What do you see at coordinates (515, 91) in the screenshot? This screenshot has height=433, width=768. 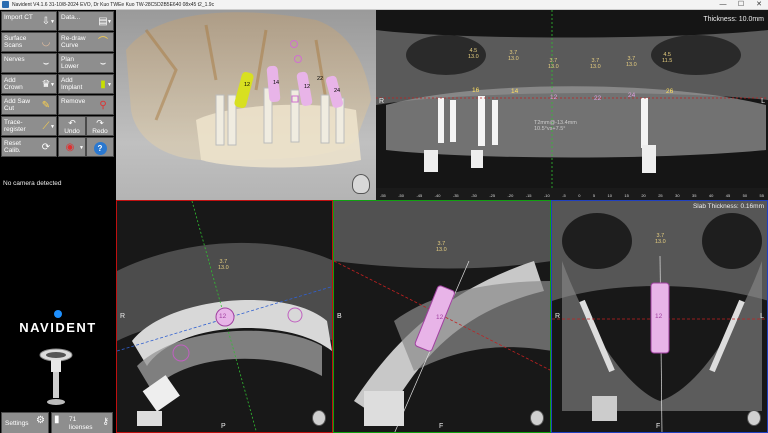 I see `implant-number: 14` at bounding box center [515, 91].